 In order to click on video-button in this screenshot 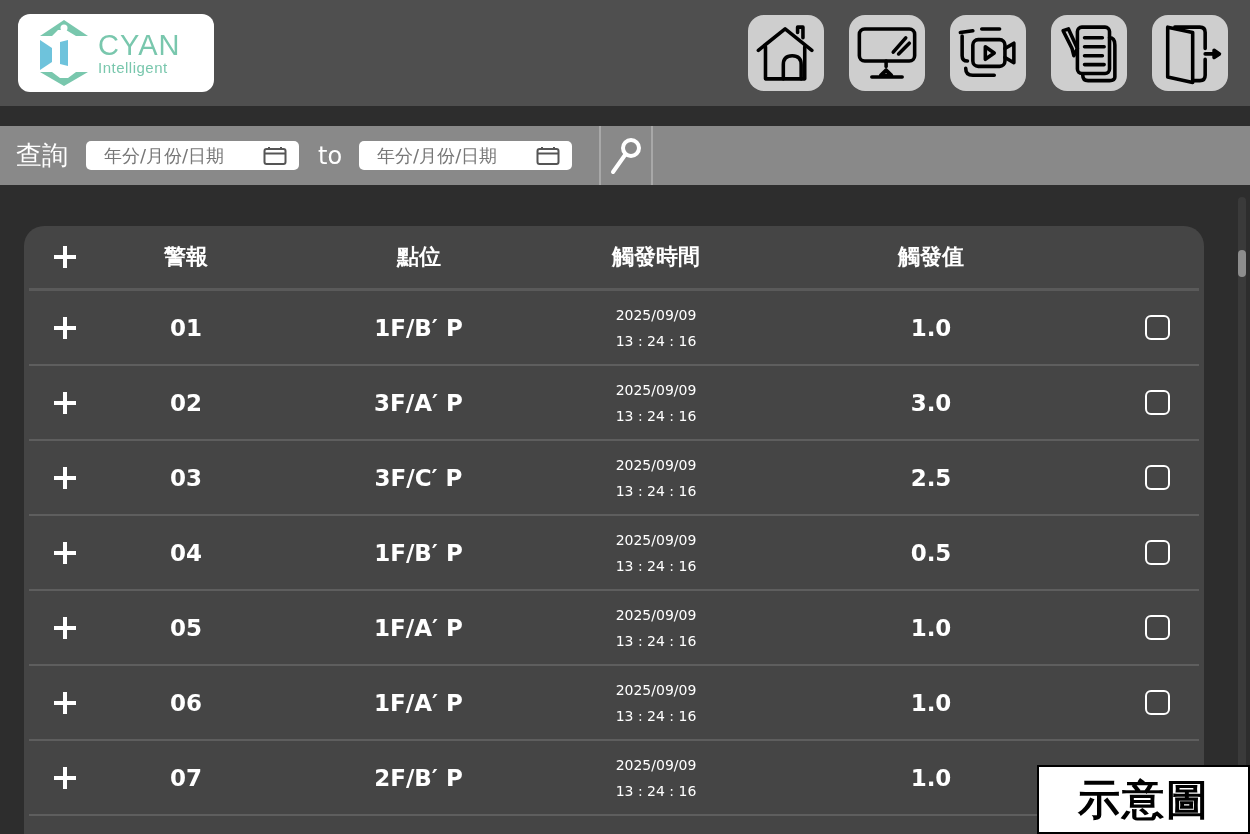, I will do `click(988, 53)`.